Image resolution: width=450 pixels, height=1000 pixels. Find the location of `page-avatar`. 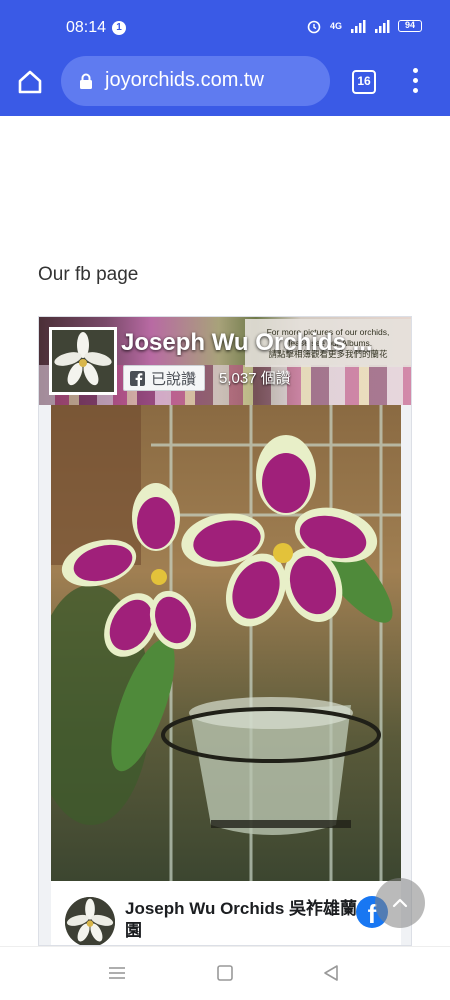

page-avatar is located at coordinates (83, 361).